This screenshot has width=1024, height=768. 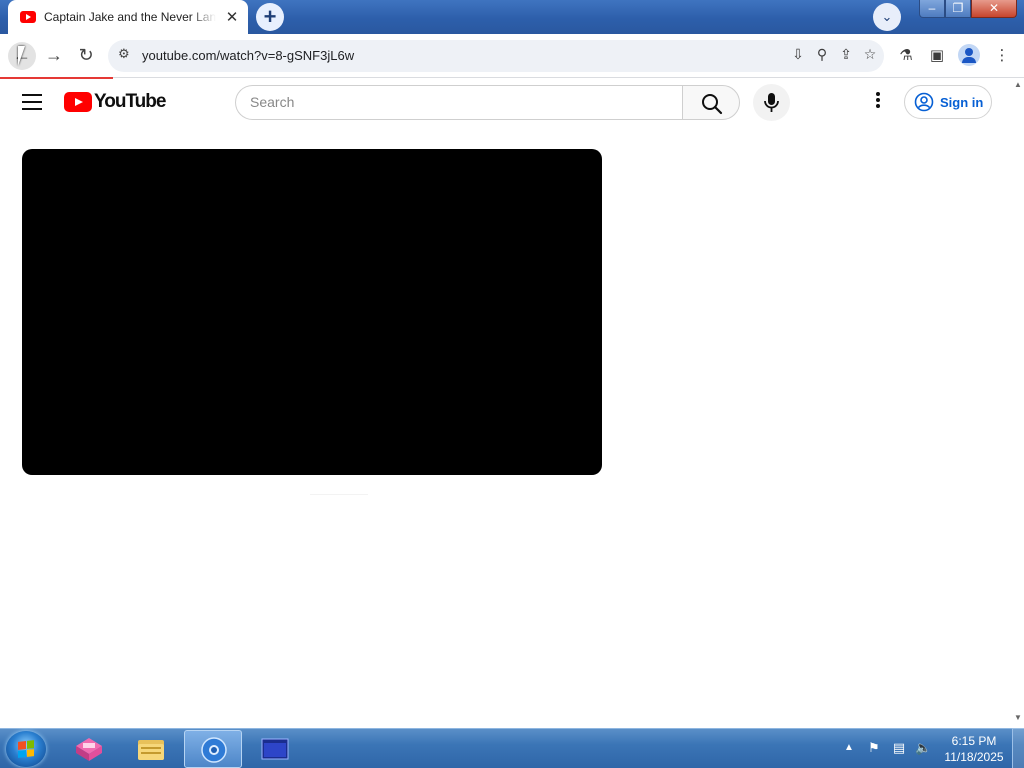 What do you see at coordinates (974, 757) in the screenshot?
I see `clock-date: 11/18/2025` at bounding box center [974, 757].